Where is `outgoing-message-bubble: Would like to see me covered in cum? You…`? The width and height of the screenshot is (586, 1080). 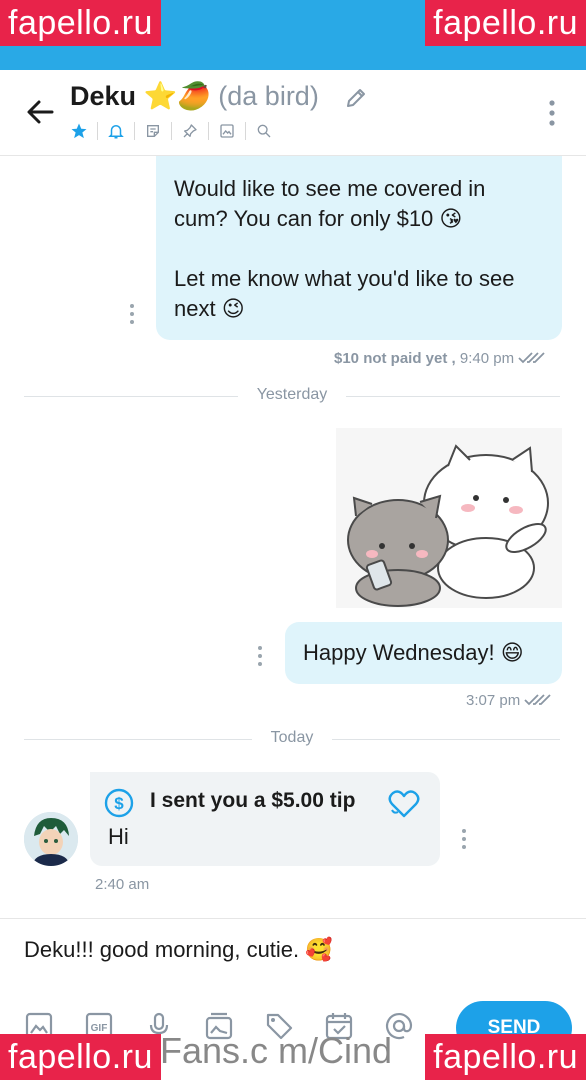 outgoing-message-bubble: Would like to see me covered in cum? You… is located at coordinates (359, 248).